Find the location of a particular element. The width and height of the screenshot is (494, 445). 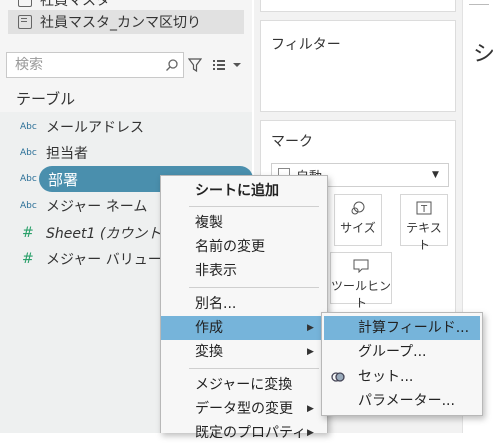

filters-title: フィルター is located at coordinates (306, 45).